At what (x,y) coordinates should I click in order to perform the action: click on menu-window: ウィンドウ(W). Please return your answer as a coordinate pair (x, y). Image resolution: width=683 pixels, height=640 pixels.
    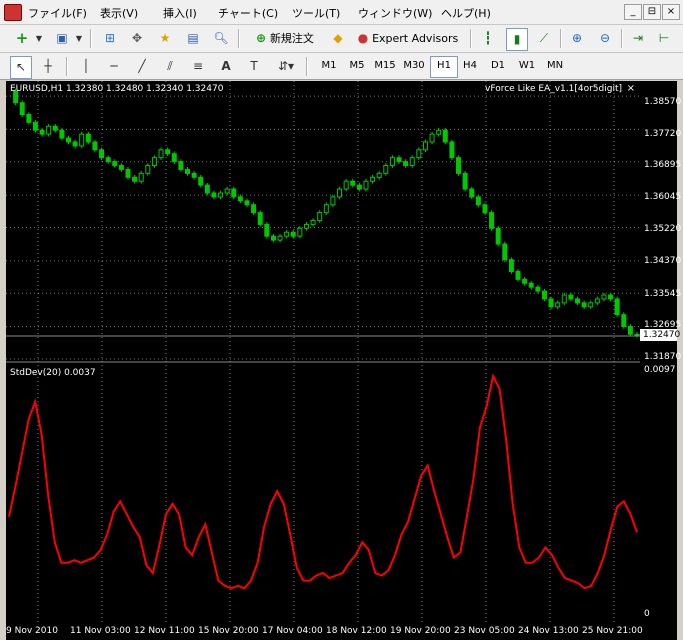
    Looking at the image, I should click on (395, 13).